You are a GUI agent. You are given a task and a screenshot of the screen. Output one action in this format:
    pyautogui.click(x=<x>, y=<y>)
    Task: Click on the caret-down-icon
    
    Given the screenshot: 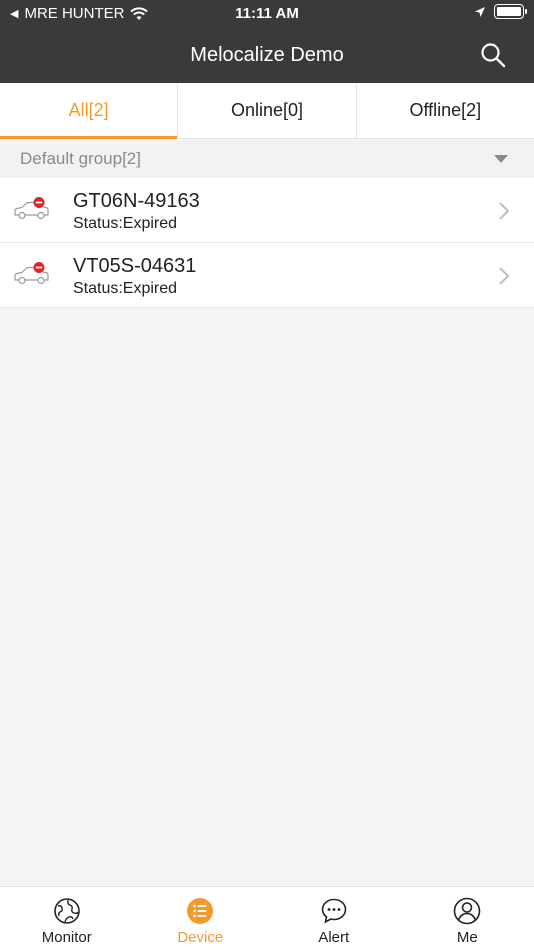 What is the action you would take?
    pyautogui.click(x=501, y=159)
    